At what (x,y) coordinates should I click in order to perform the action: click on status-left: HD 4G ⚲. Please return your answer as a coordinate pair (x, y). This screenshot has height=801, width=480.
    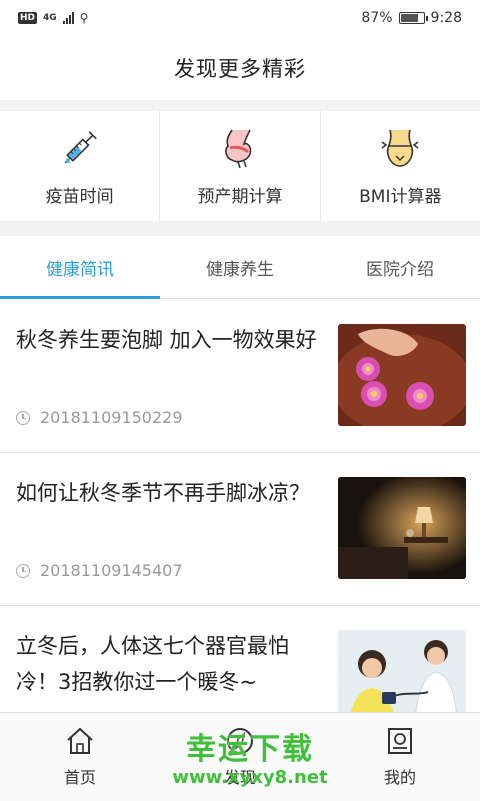
    Looking at the image, I should click on (53, 18).